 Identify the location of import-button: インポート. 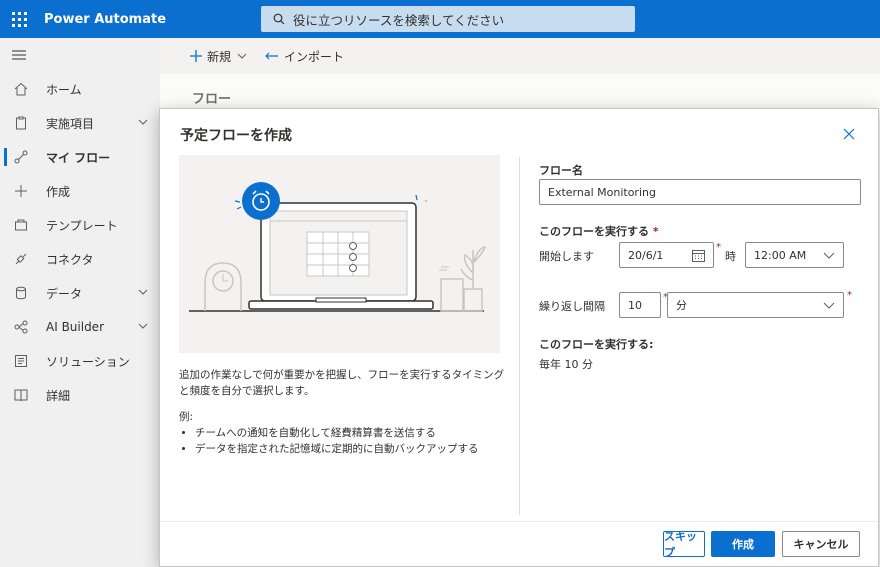
(304, 56).